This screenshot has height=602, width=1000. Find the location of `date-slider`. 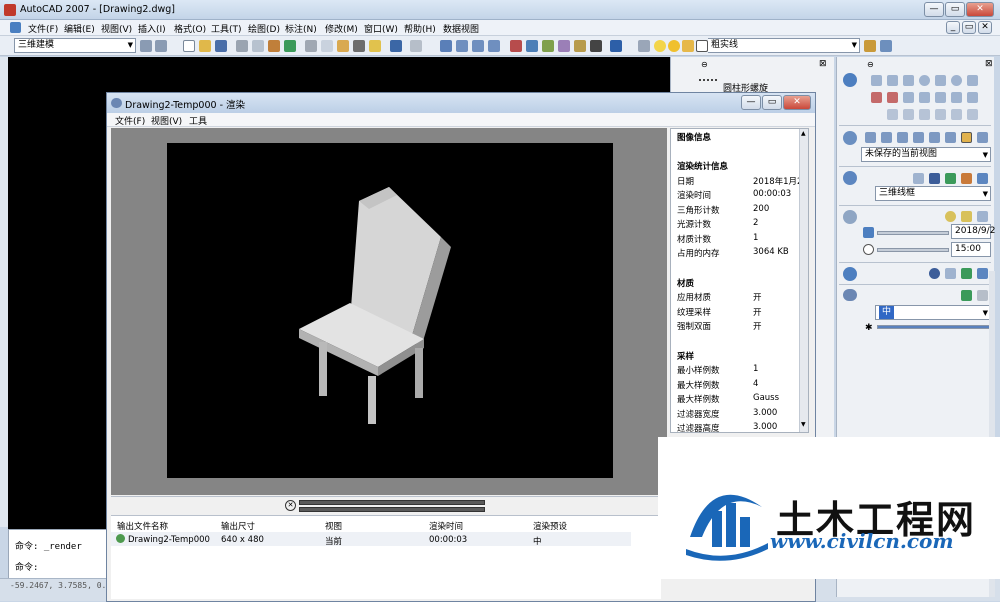

date-slider is located at coordinates (913, 233).